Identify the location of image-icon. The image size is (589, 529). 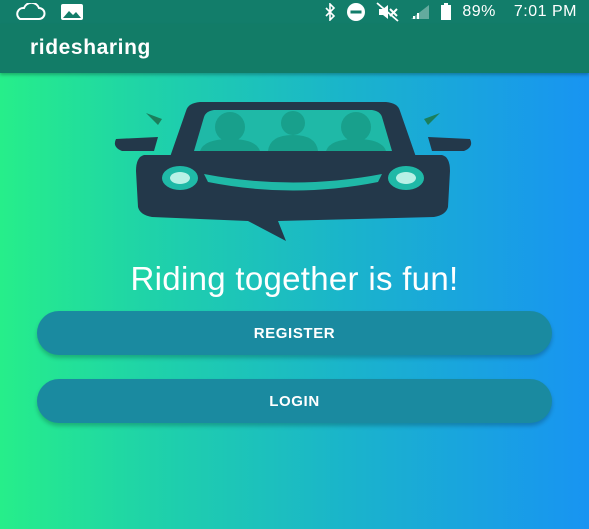
(72, 12).